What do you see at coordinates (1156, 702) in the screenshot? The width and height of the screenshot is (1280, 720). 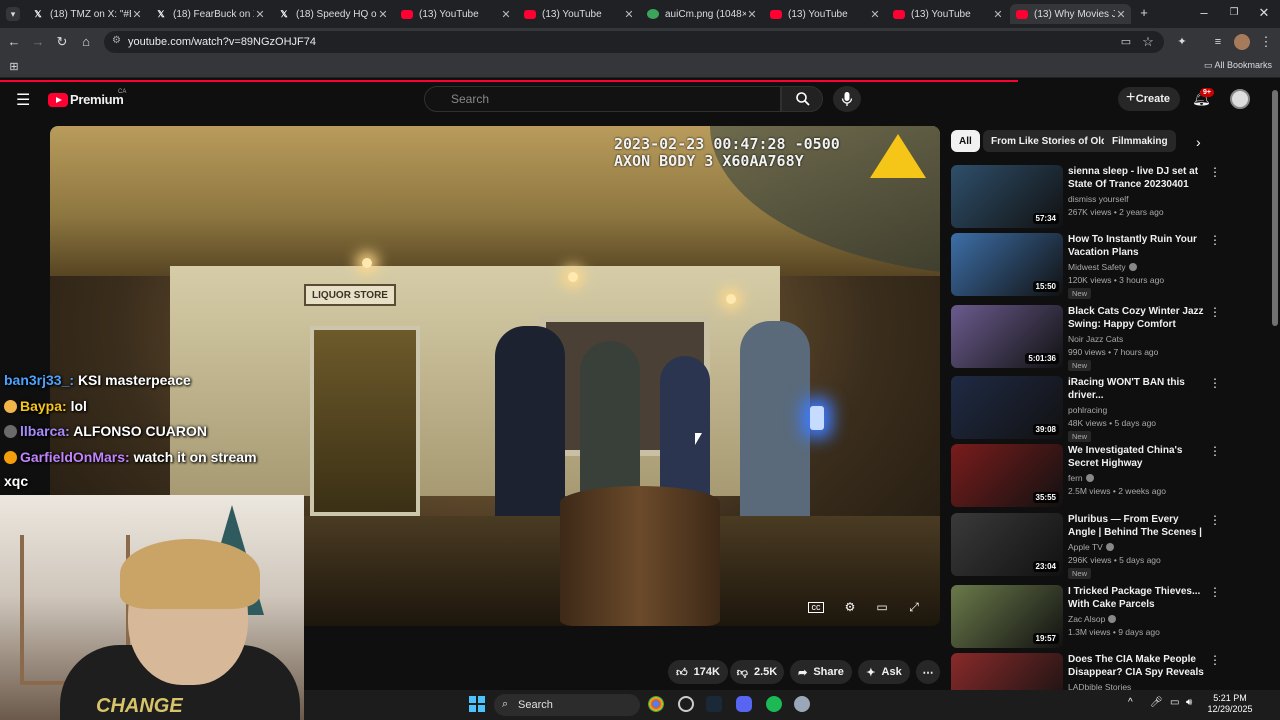 I see `tray-mic-icon: 🎤︎` at bounding box center [1156, 702].